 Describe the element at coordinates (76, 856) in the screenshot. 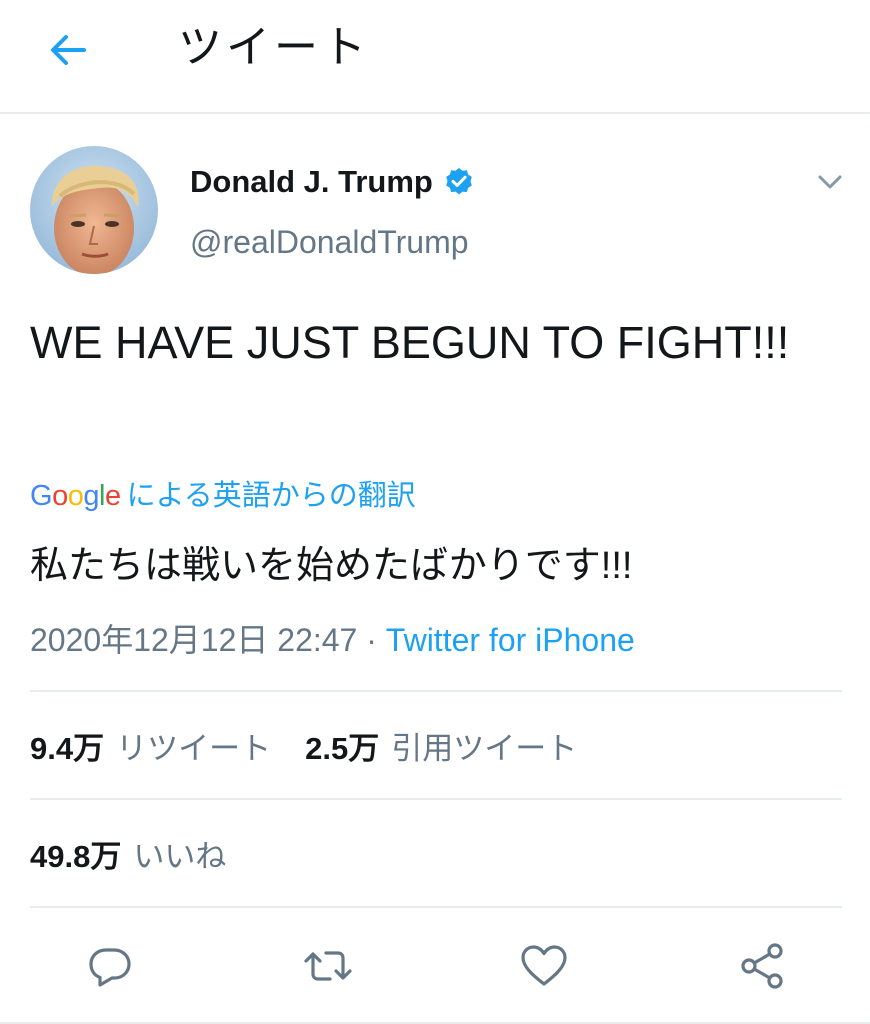

I see `likes-count: 49.8万` at that location.